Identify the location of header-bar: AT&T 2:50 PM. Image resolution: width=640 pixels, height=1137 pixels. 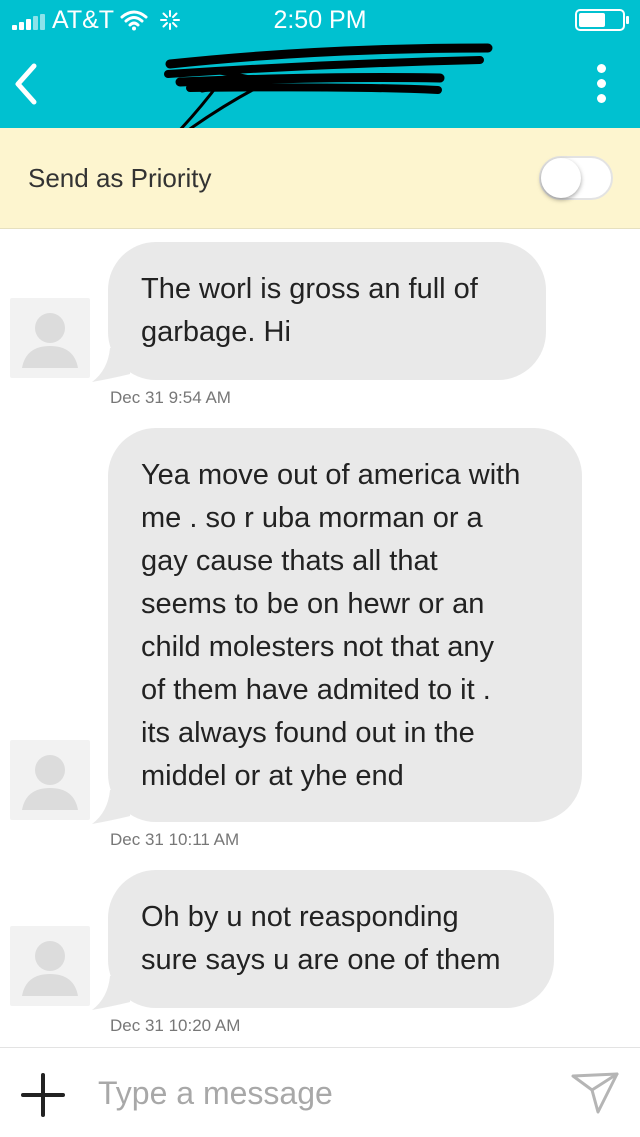
(320, 78).